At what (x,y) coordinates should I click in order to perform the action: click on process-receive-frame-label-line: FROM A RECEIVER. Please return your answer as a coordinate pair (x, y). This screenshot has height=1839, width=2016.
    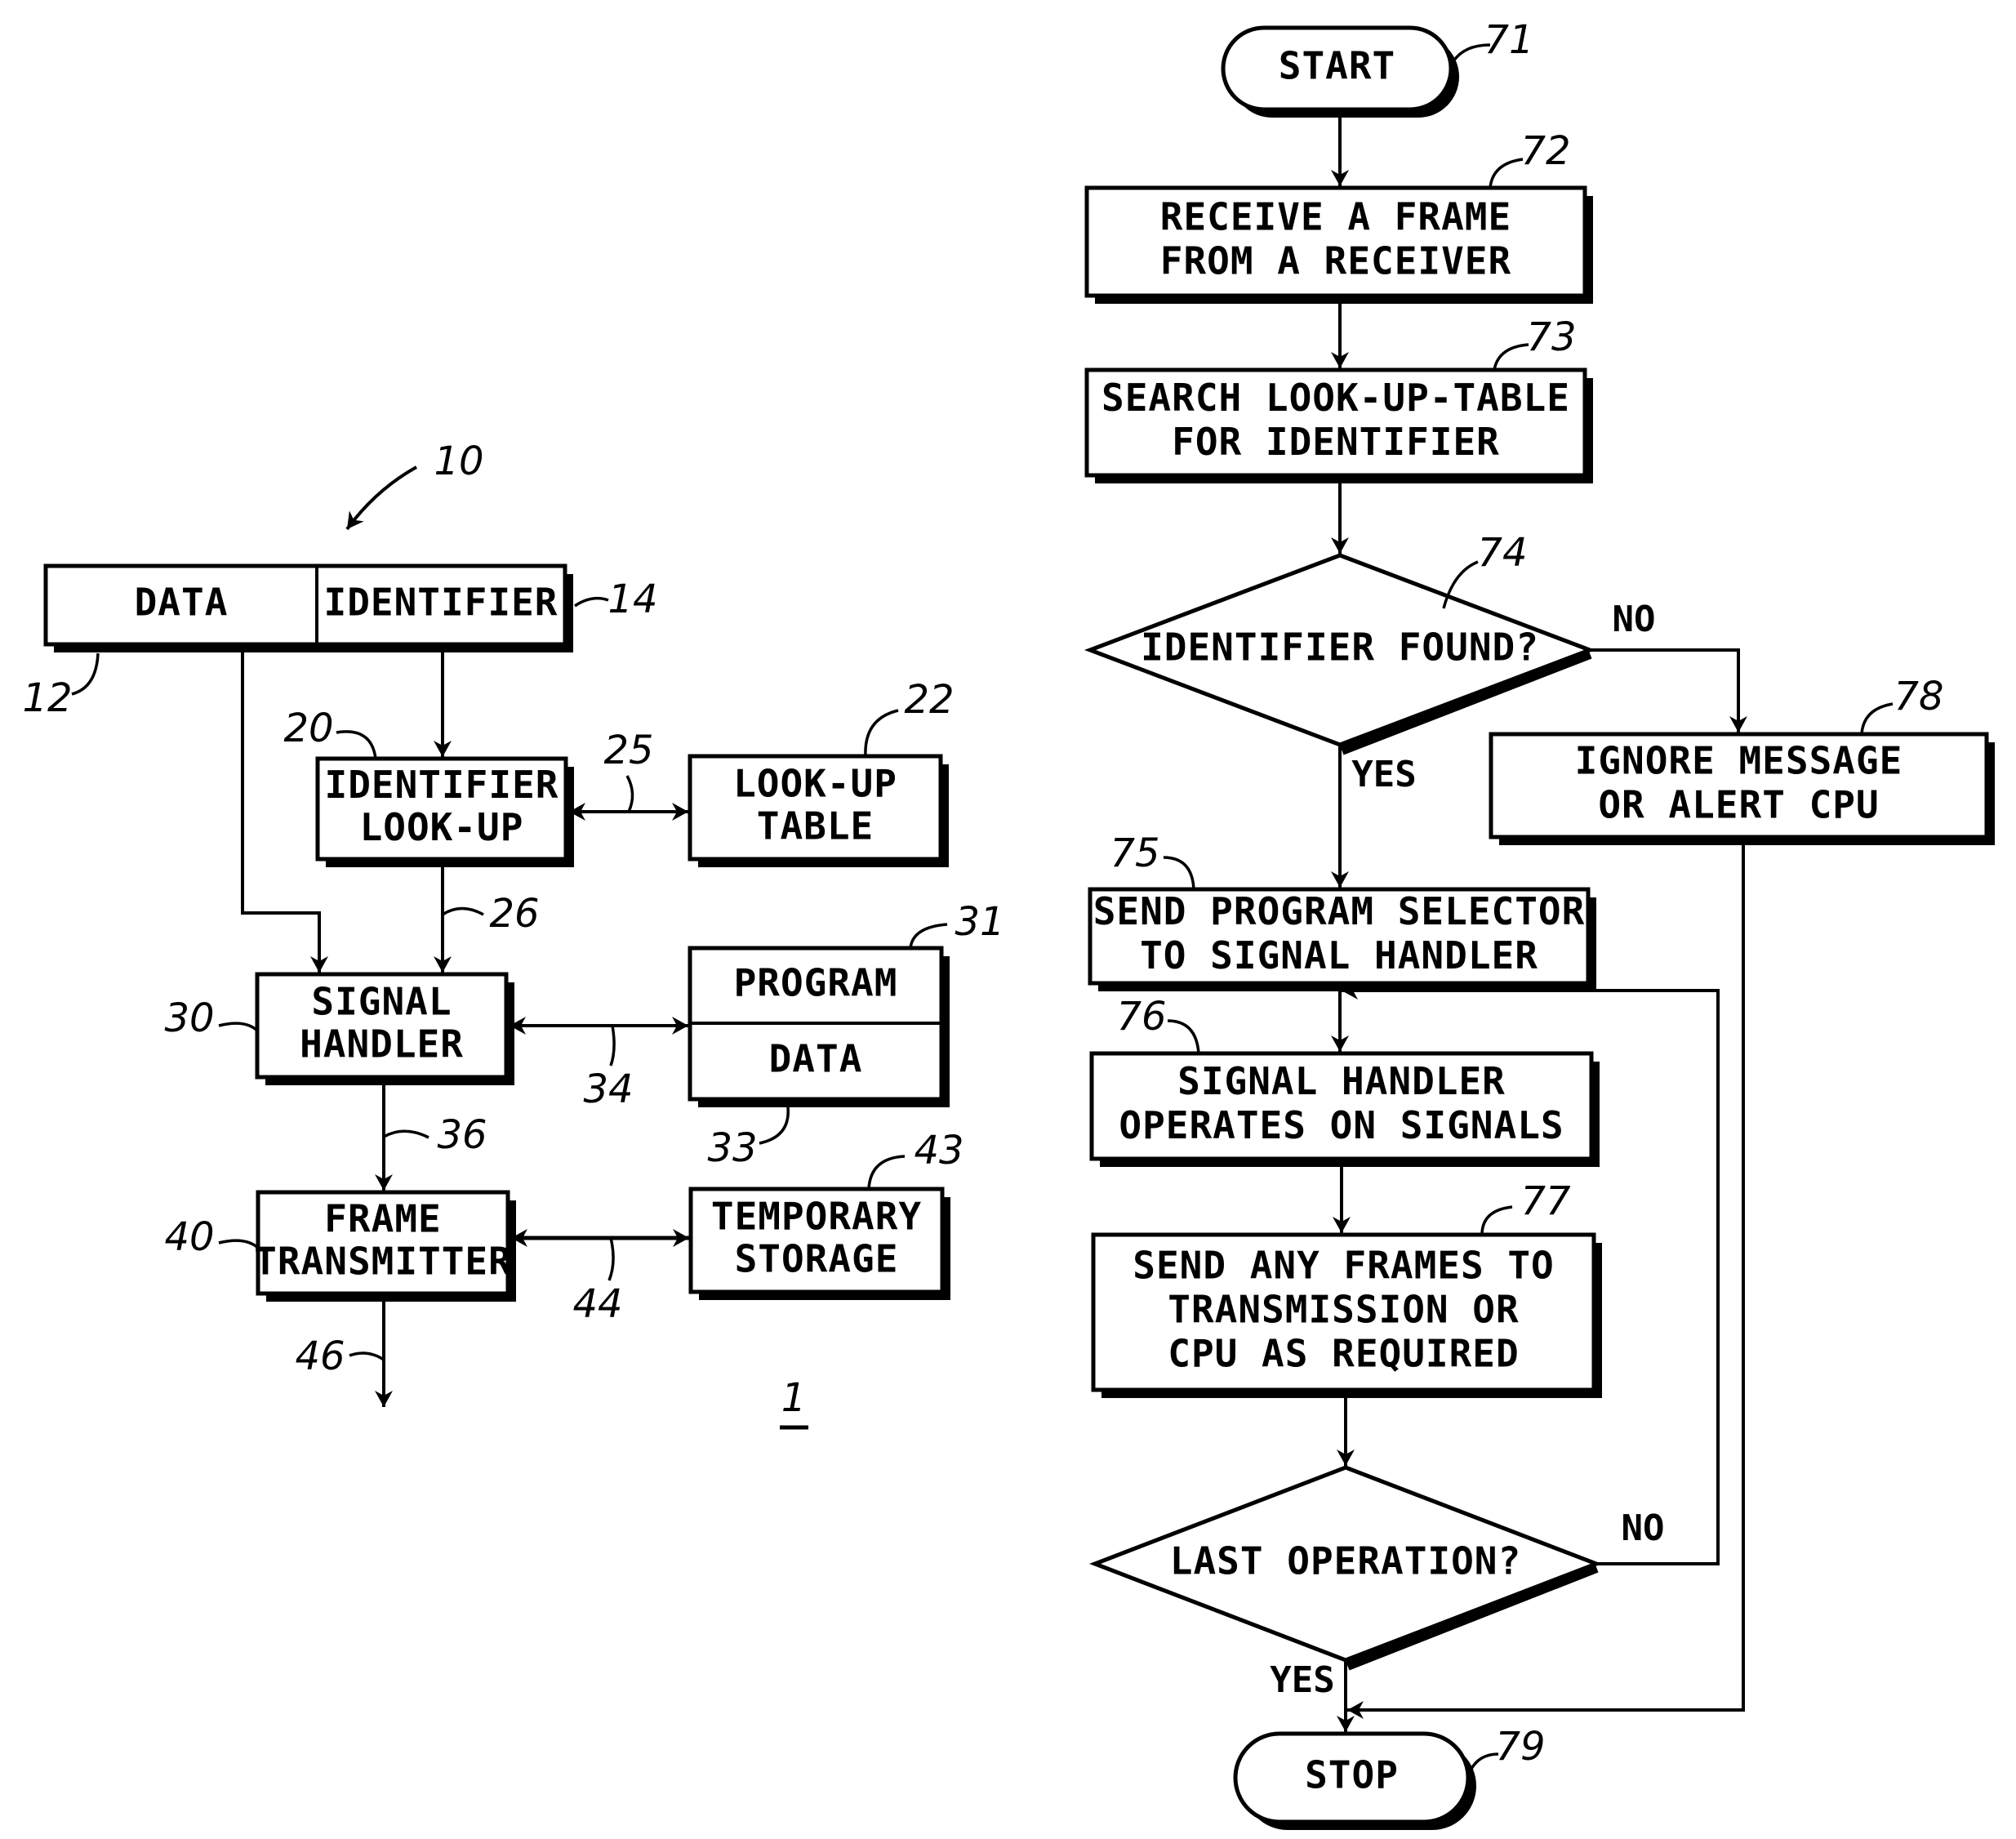
    Looking at the image, I should click on (1335, 261).